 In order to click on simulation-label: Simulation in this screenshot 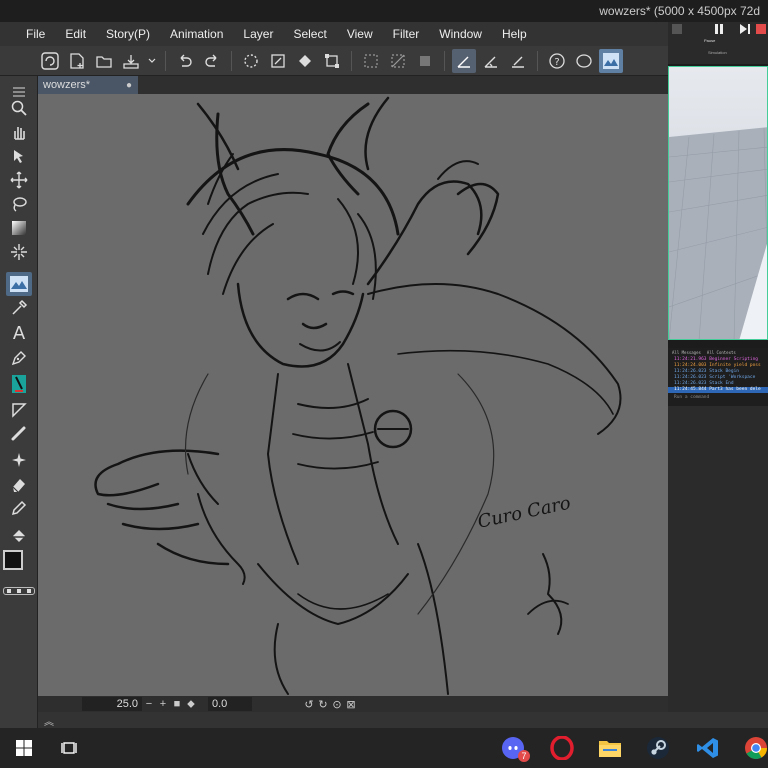, I will do `click(717, 52)`.